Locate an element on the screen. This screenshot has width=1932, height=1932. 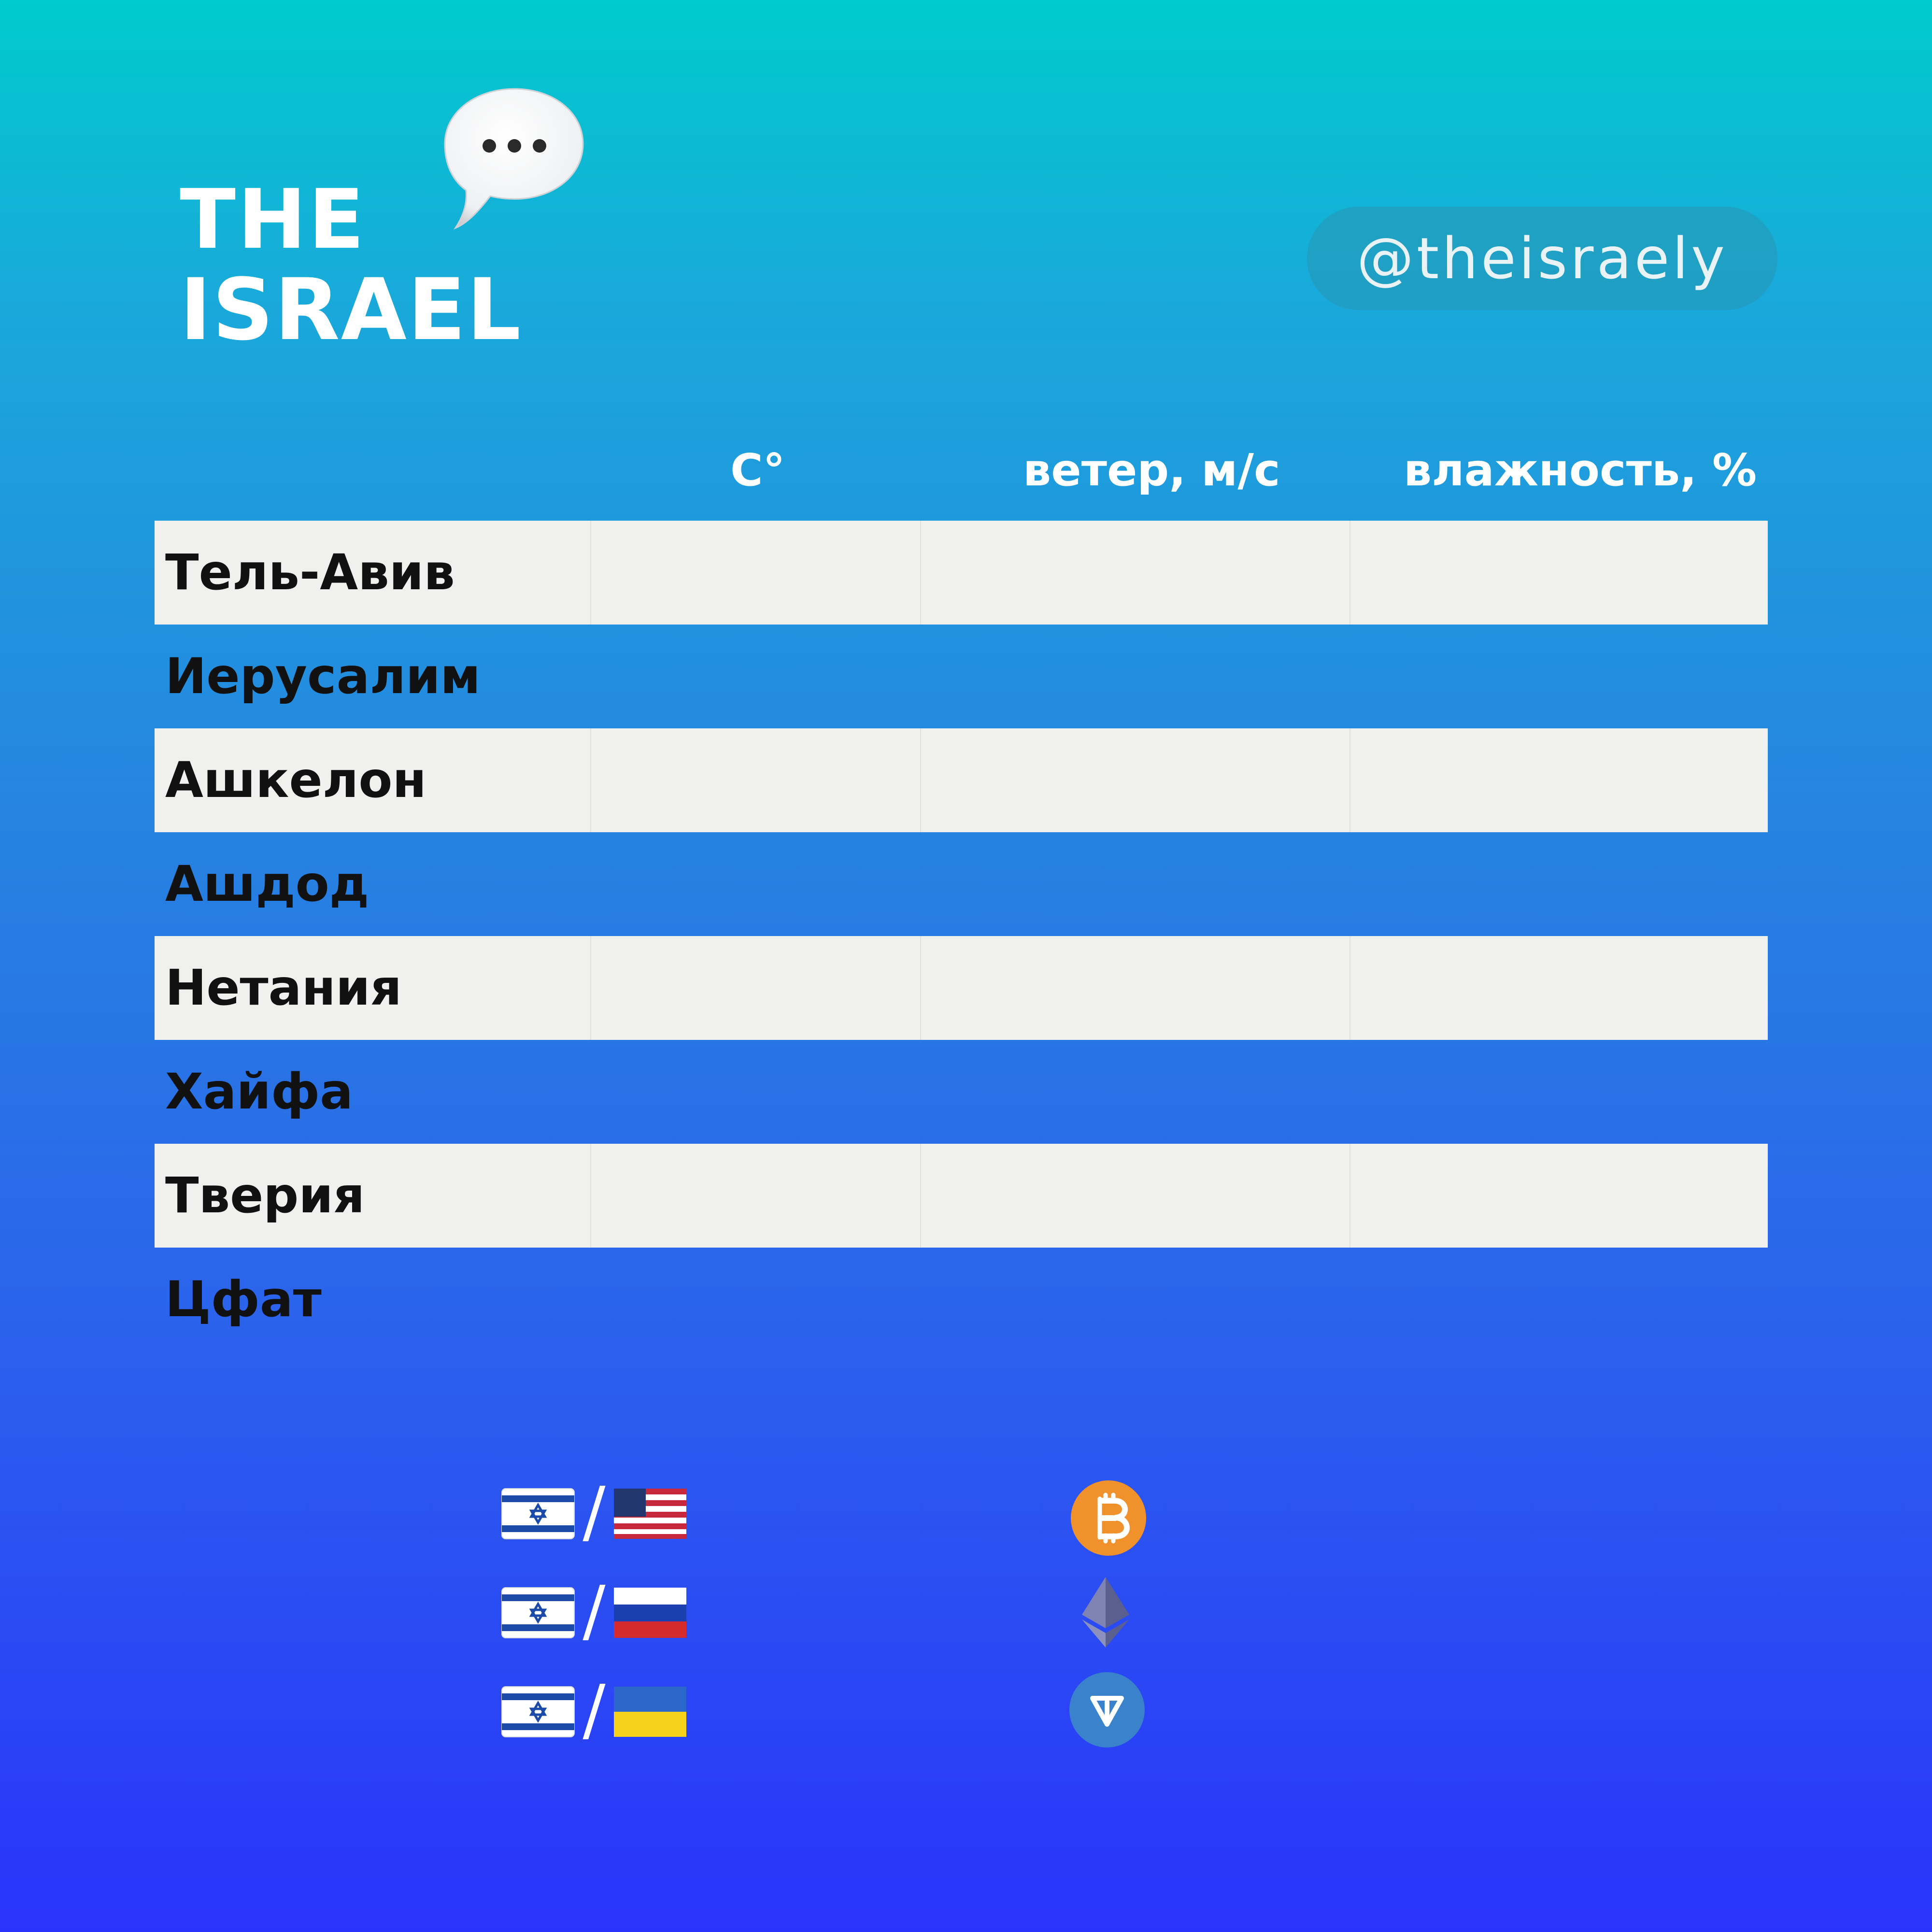
table-row: Ашкелон is located at coordinates (961, 780).